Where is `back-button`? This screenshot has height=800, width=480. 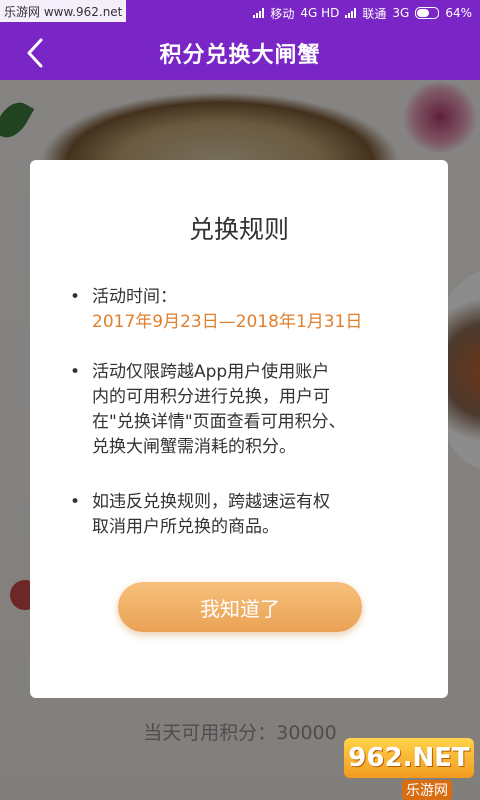 back-button is located at coordinates (35, 53).